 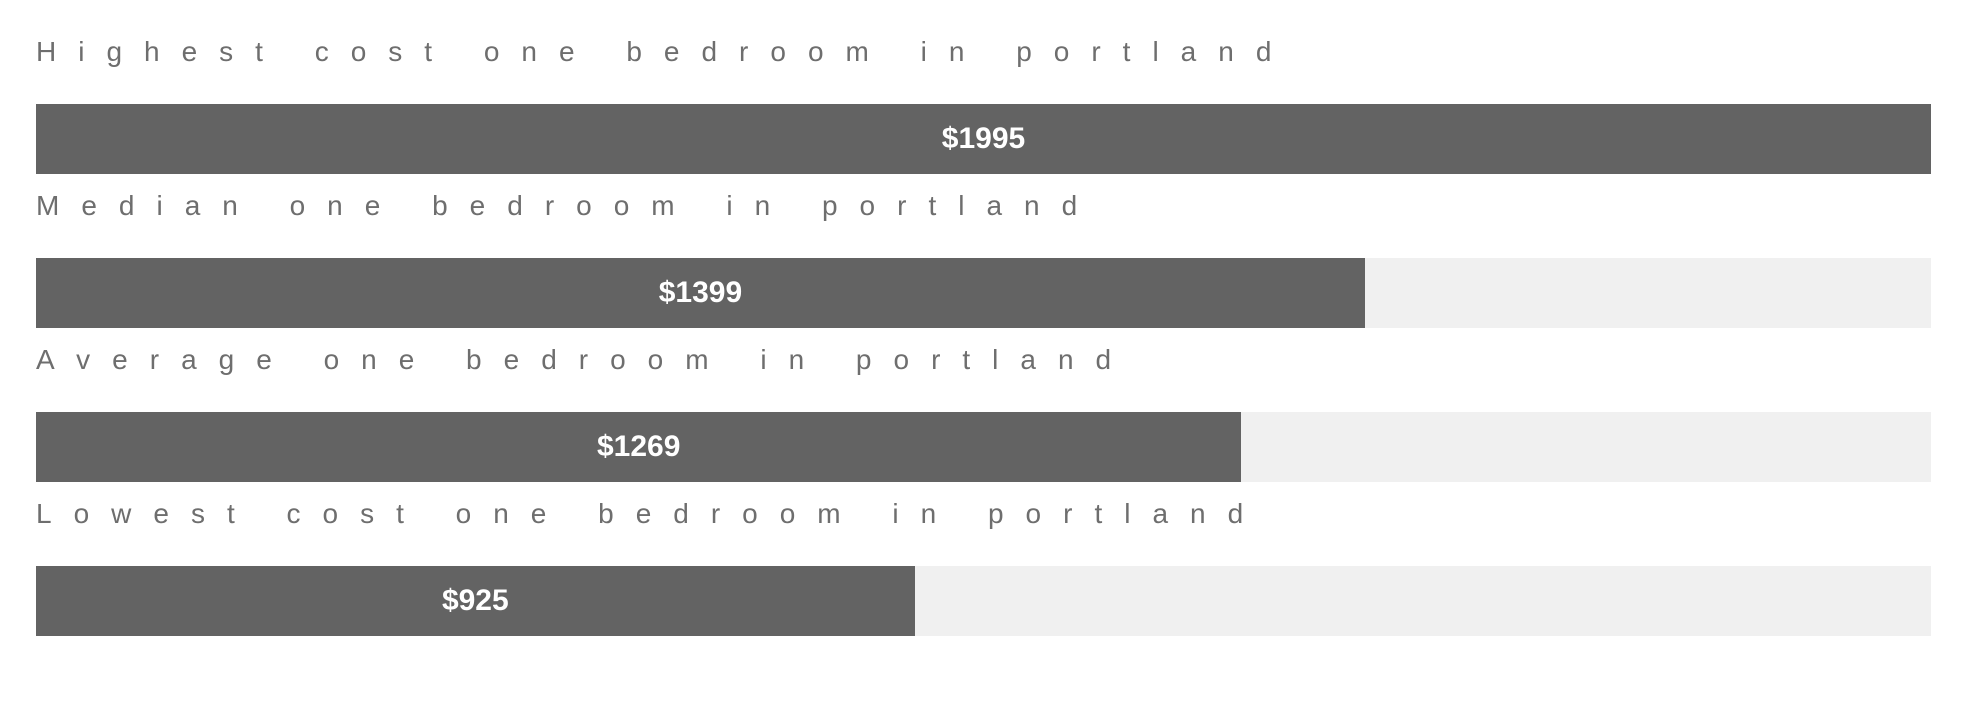 I want to click on bar-track: $1269, so click(x=983, y=447).